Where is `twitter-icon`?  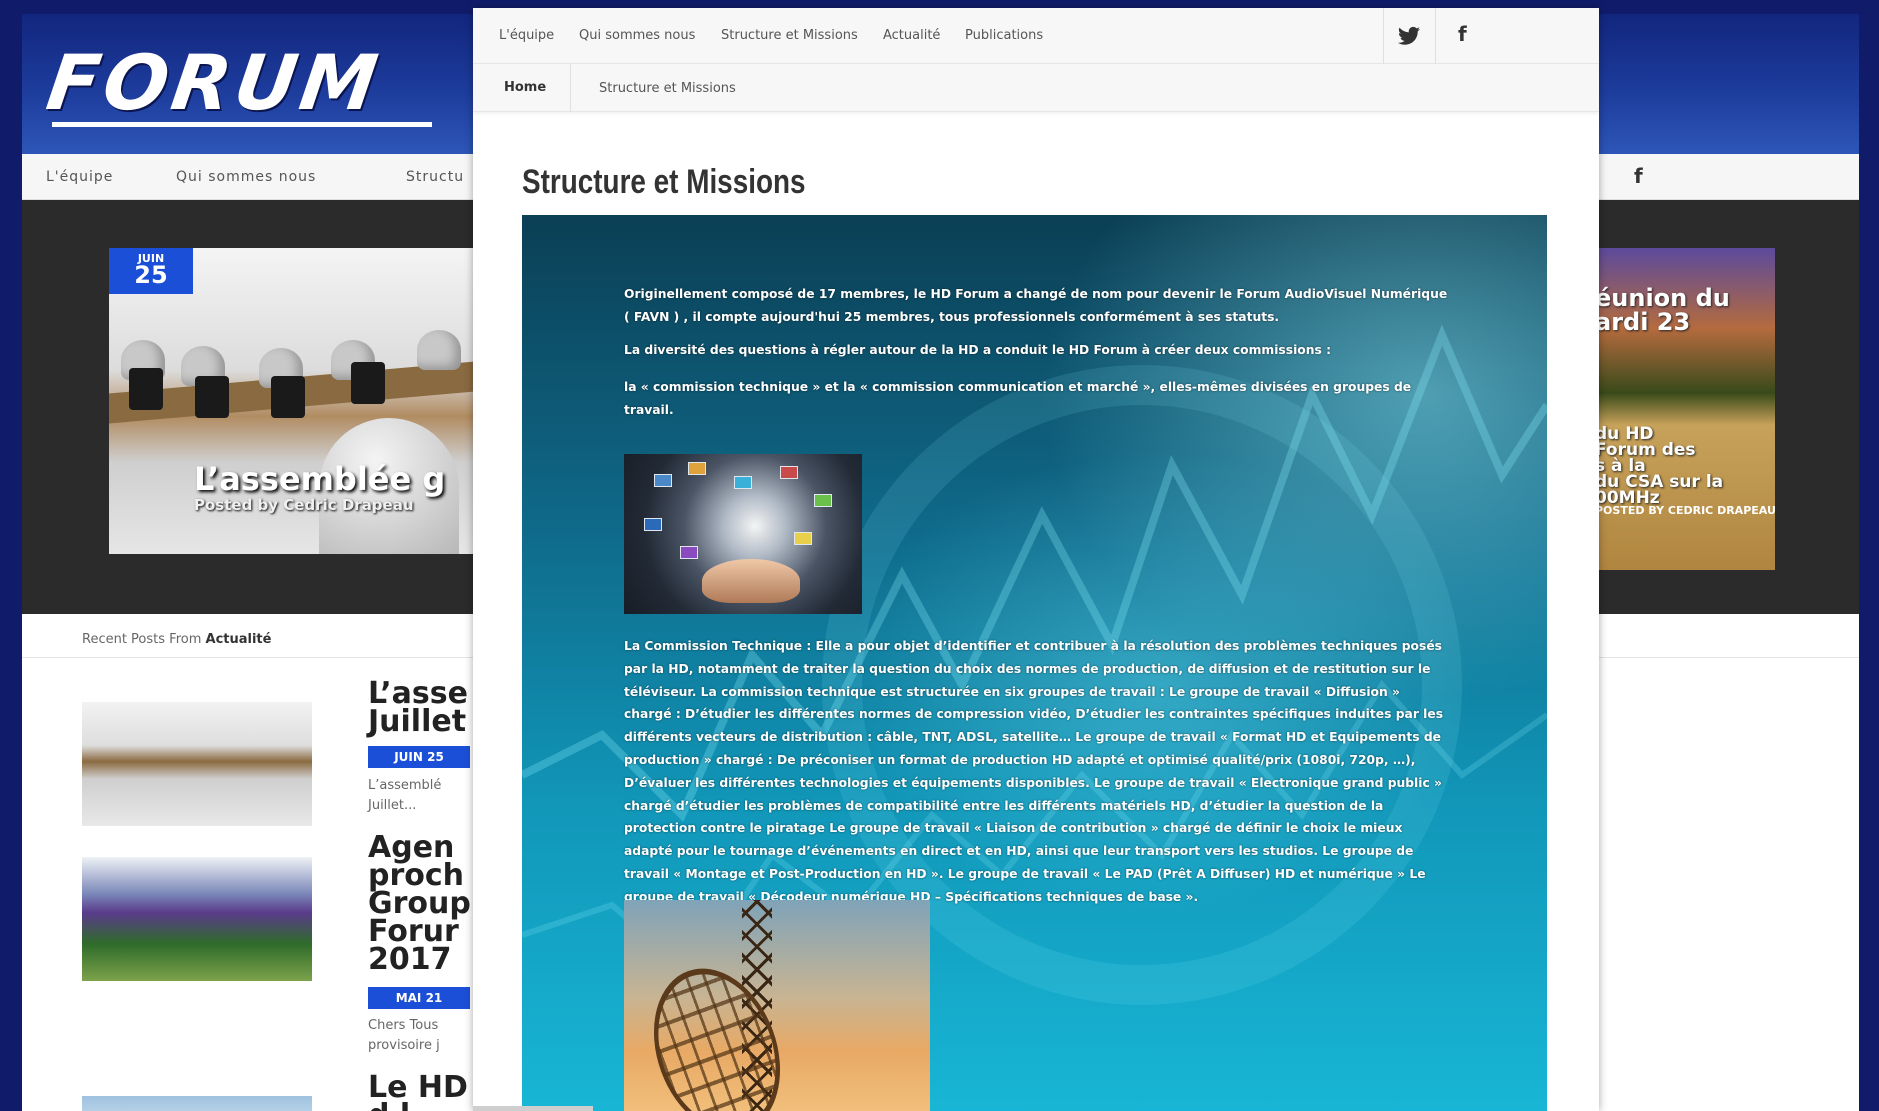
twitter-icon is located at coordinates (1409, 36).